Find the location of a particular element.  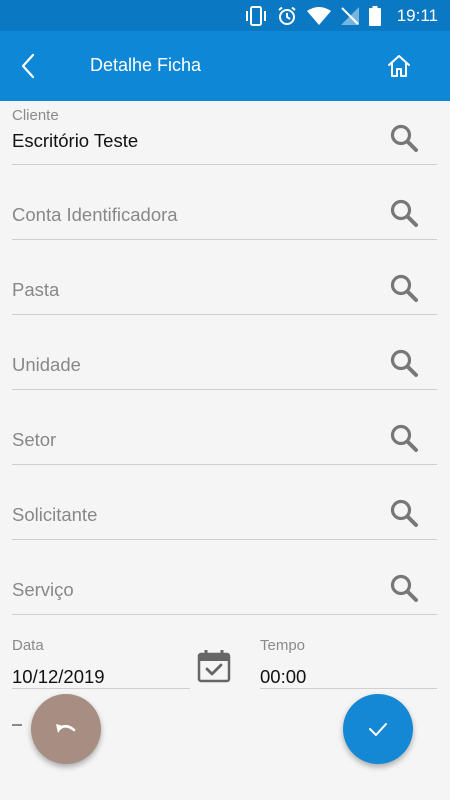

back-button is located at coordinates (28, 66).